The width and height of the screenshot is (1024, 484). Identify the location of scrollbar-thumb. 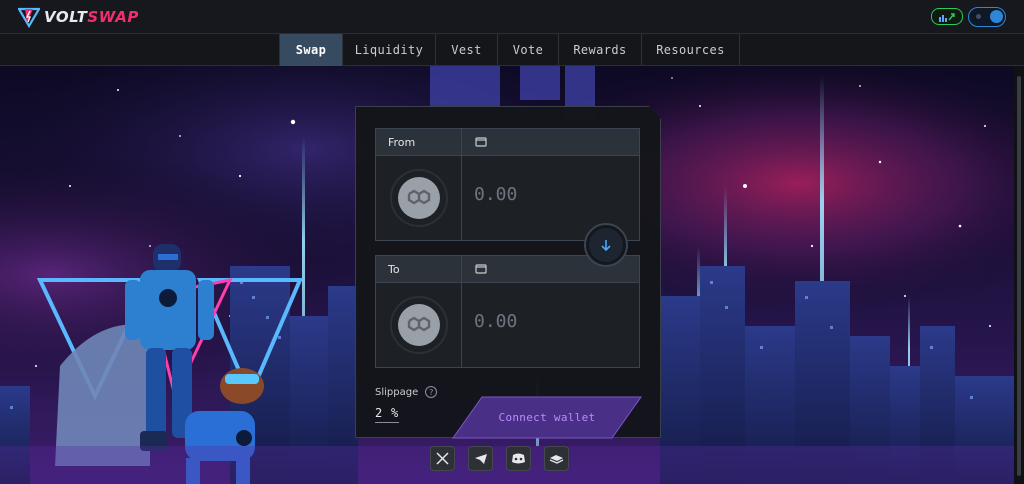
(1019, 276).